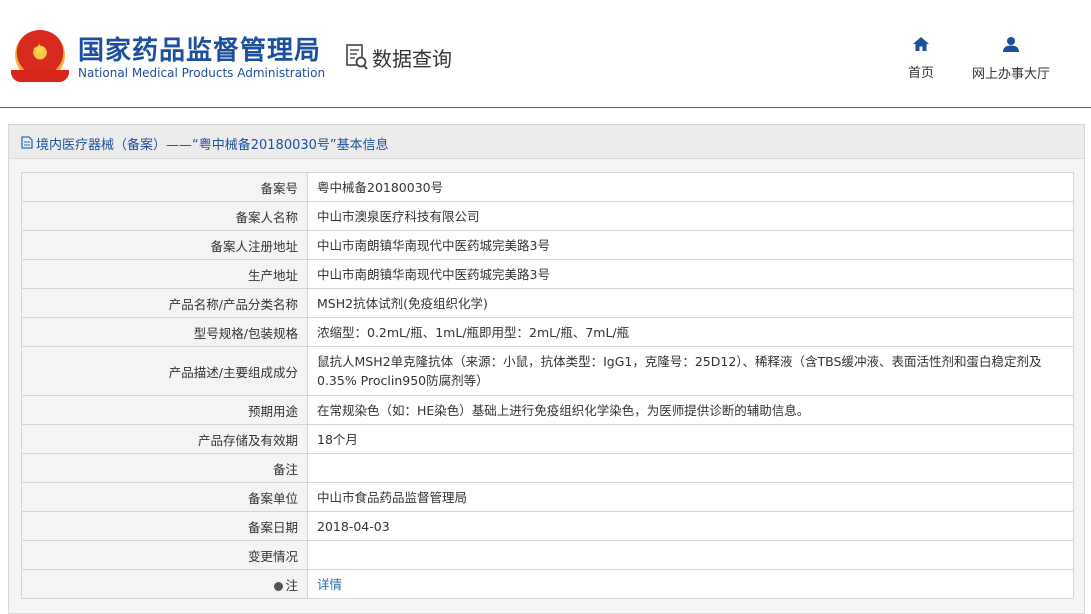  What do you see at coordinates (164, 274) in the screenshot?
I see `row-label: 生产地址` at bounding box center [164, 274].